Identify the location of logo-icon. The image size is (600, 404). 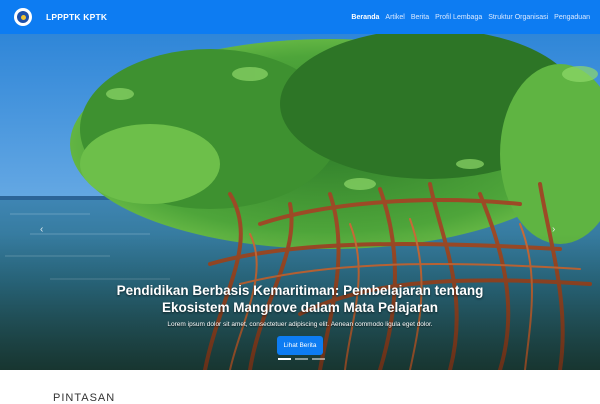
(23, 17).